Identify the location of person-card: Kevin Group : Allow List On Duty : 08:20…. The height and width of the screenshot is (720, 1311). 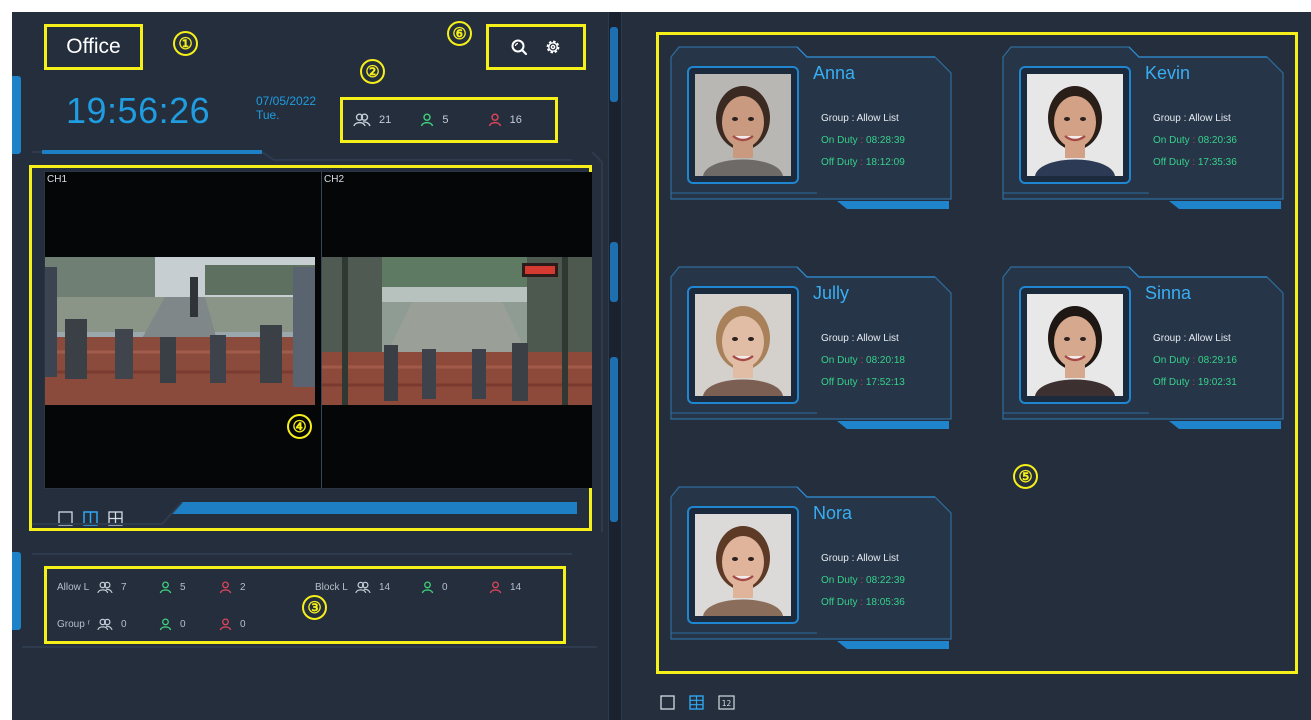
(1144, 127).